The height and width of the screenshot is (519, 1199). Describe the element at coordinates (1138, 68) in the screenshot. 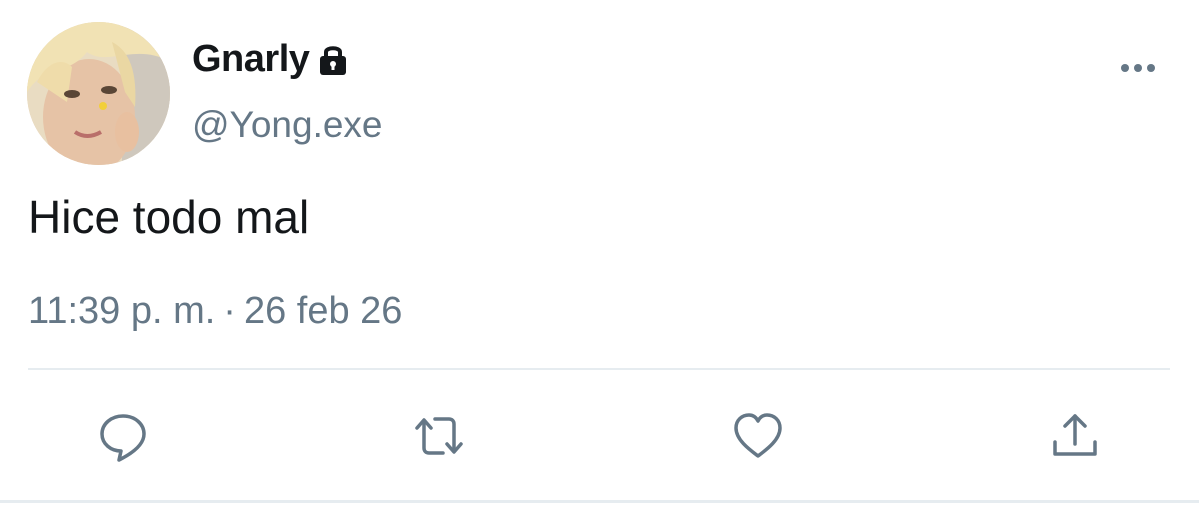

I see `more-horizontal-icon` at that location.